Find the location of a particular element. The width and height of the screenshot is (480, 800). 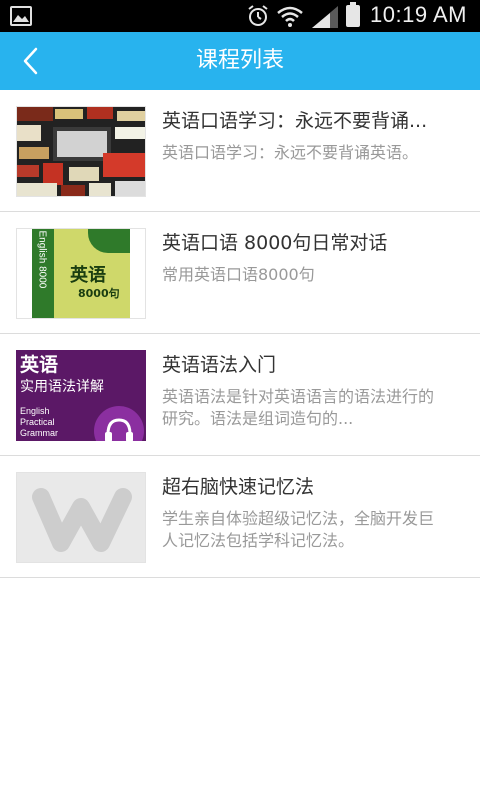

book-corner is located at coordinates (109, 241).